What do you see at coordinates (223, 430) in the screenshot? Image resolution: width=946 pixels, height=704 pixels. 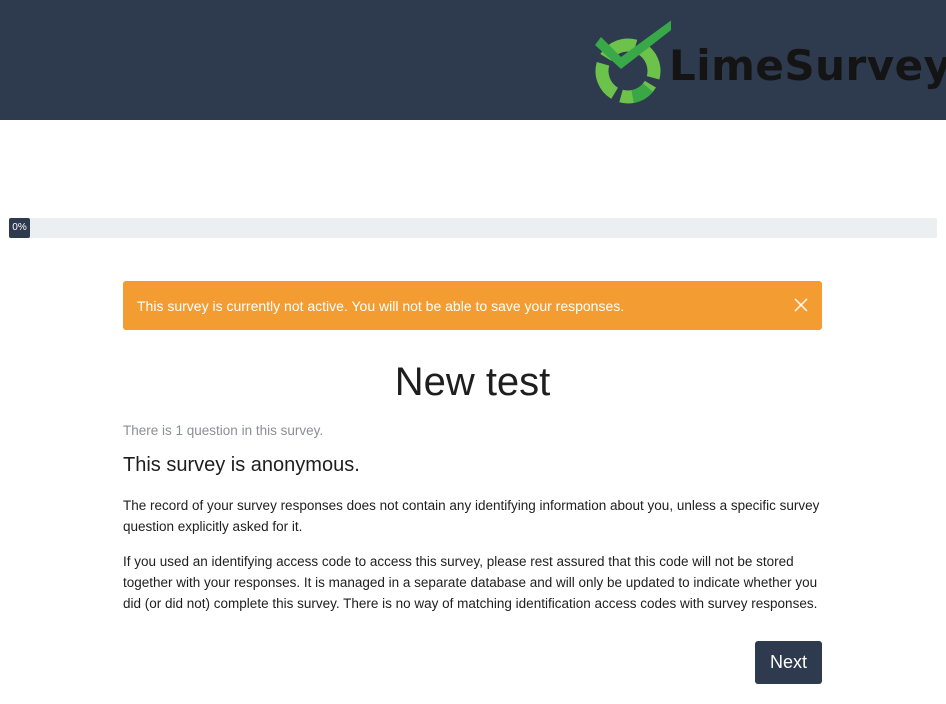 I see `question-count: There is 1 question in this survey.` at bounding box center [223, 430].